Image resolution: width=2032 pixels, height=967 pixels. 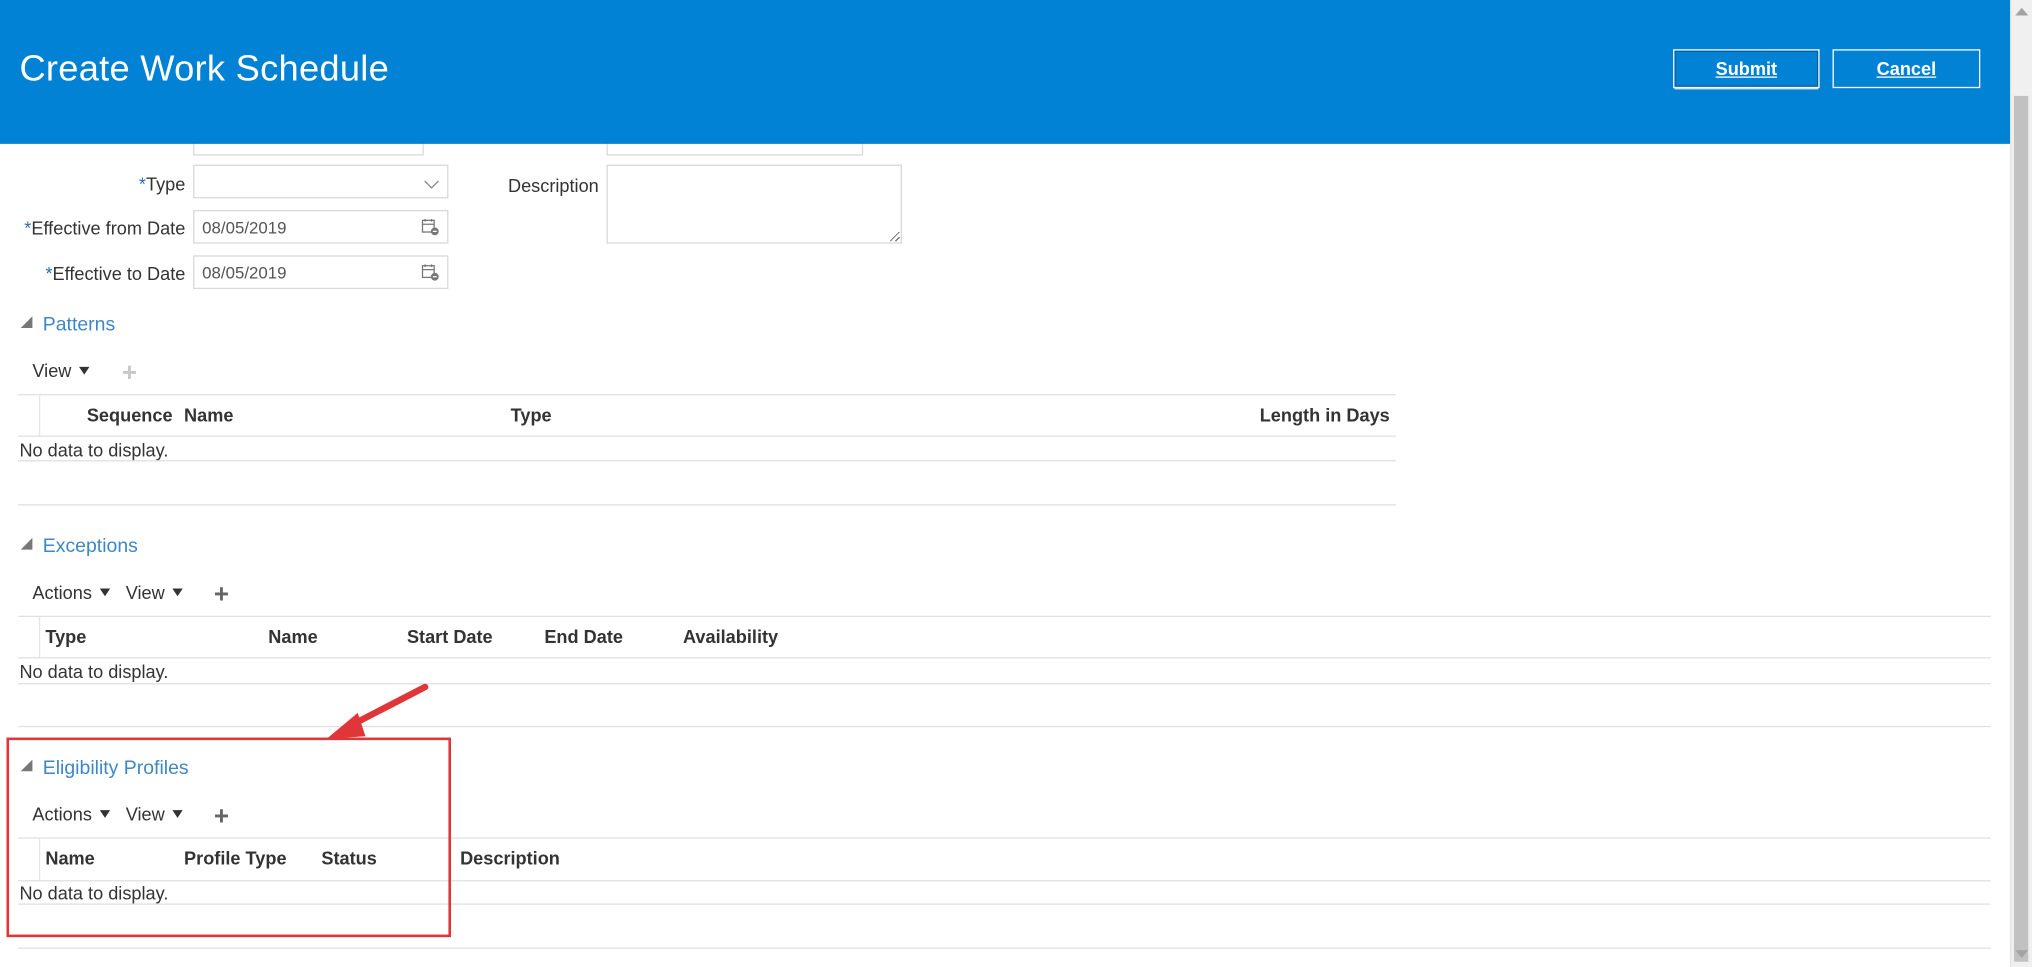 What do you see at coordinates (221, 595) in the screenshot?
I see `add-exception-icon: +` at bounding box center [221, 595].